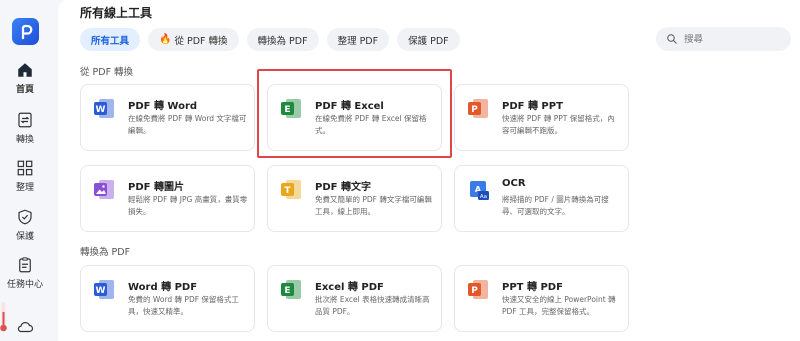 The image size is (800, 341). What do you see at coordinates (105, 252) in the screenshot?
I see `section-label-to-pdf: 轉換為 PDF` at bounding box center [105, 252].